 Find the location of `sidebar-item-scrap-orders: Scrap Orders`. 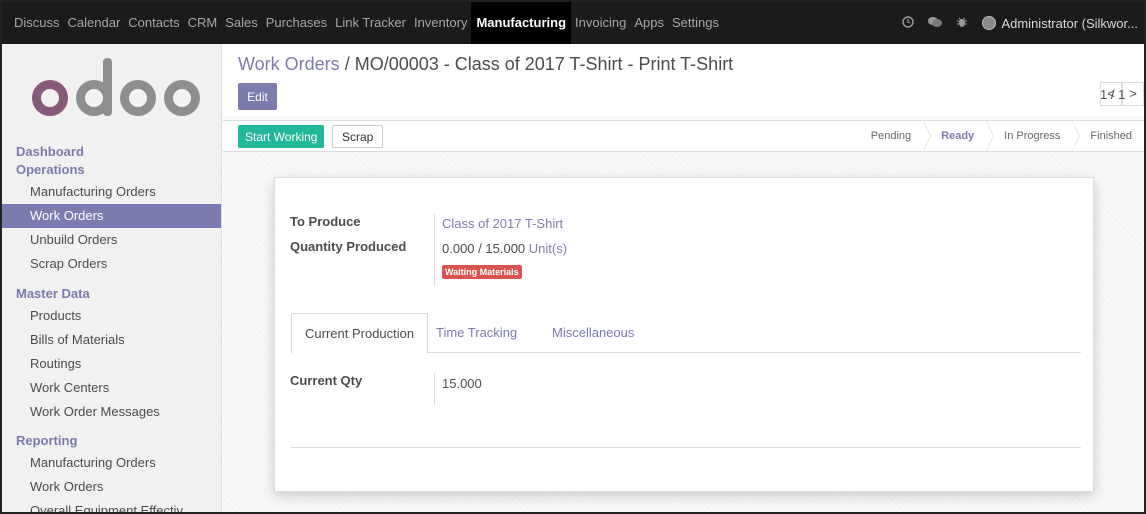

sidebar-item-scrap-orders: Scrap Orders is located at coordinates (111, 264).